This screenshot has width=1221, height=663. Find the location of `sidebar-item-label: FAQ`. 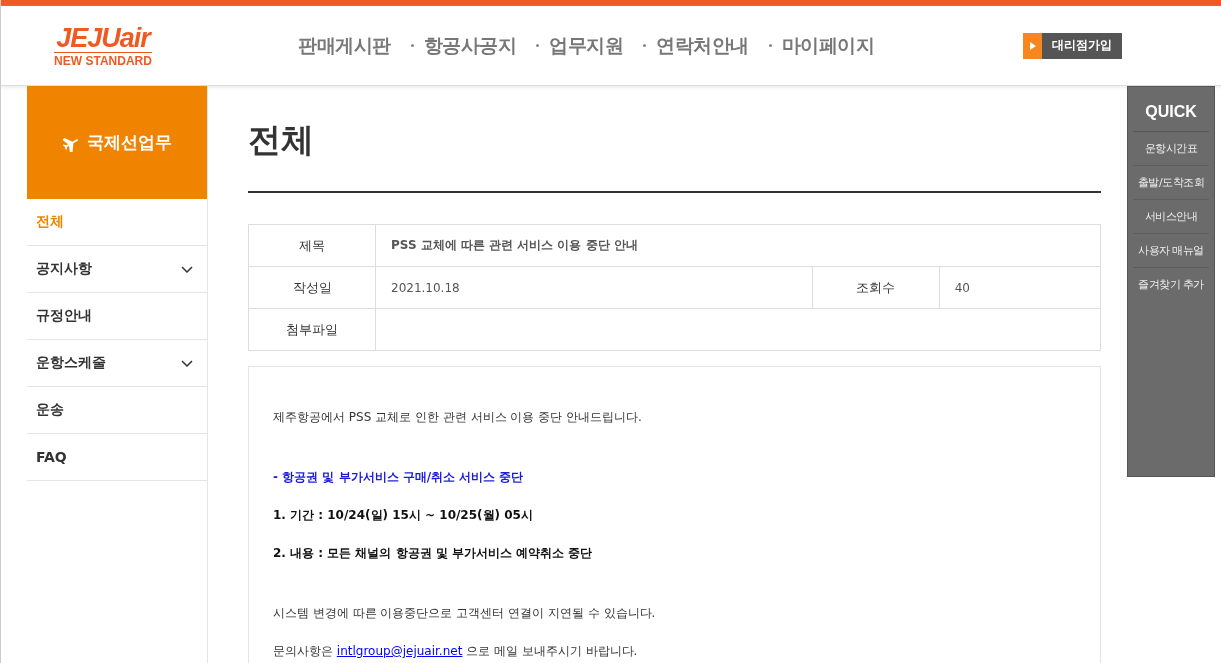

sidebar-item-label: FAQ is located at coordinates (51, 457).